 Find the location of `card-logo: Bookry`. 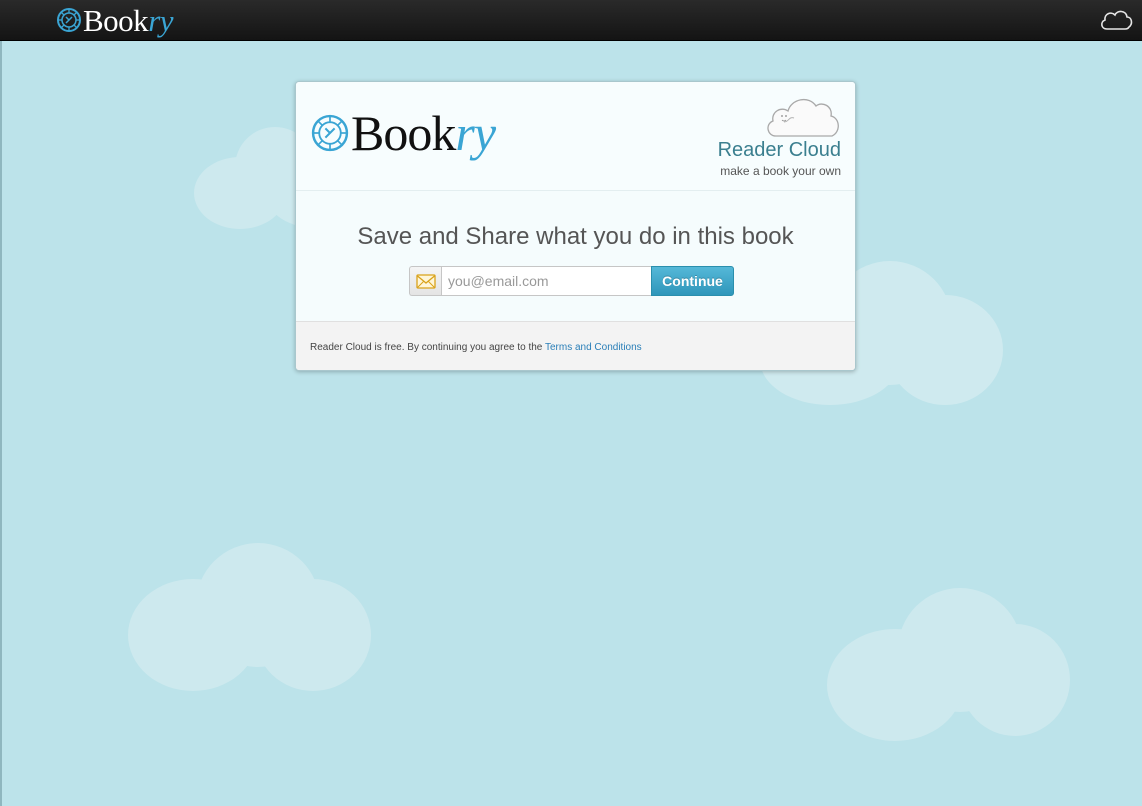

card-logo: Bookry is located at coordinates (403, 133).